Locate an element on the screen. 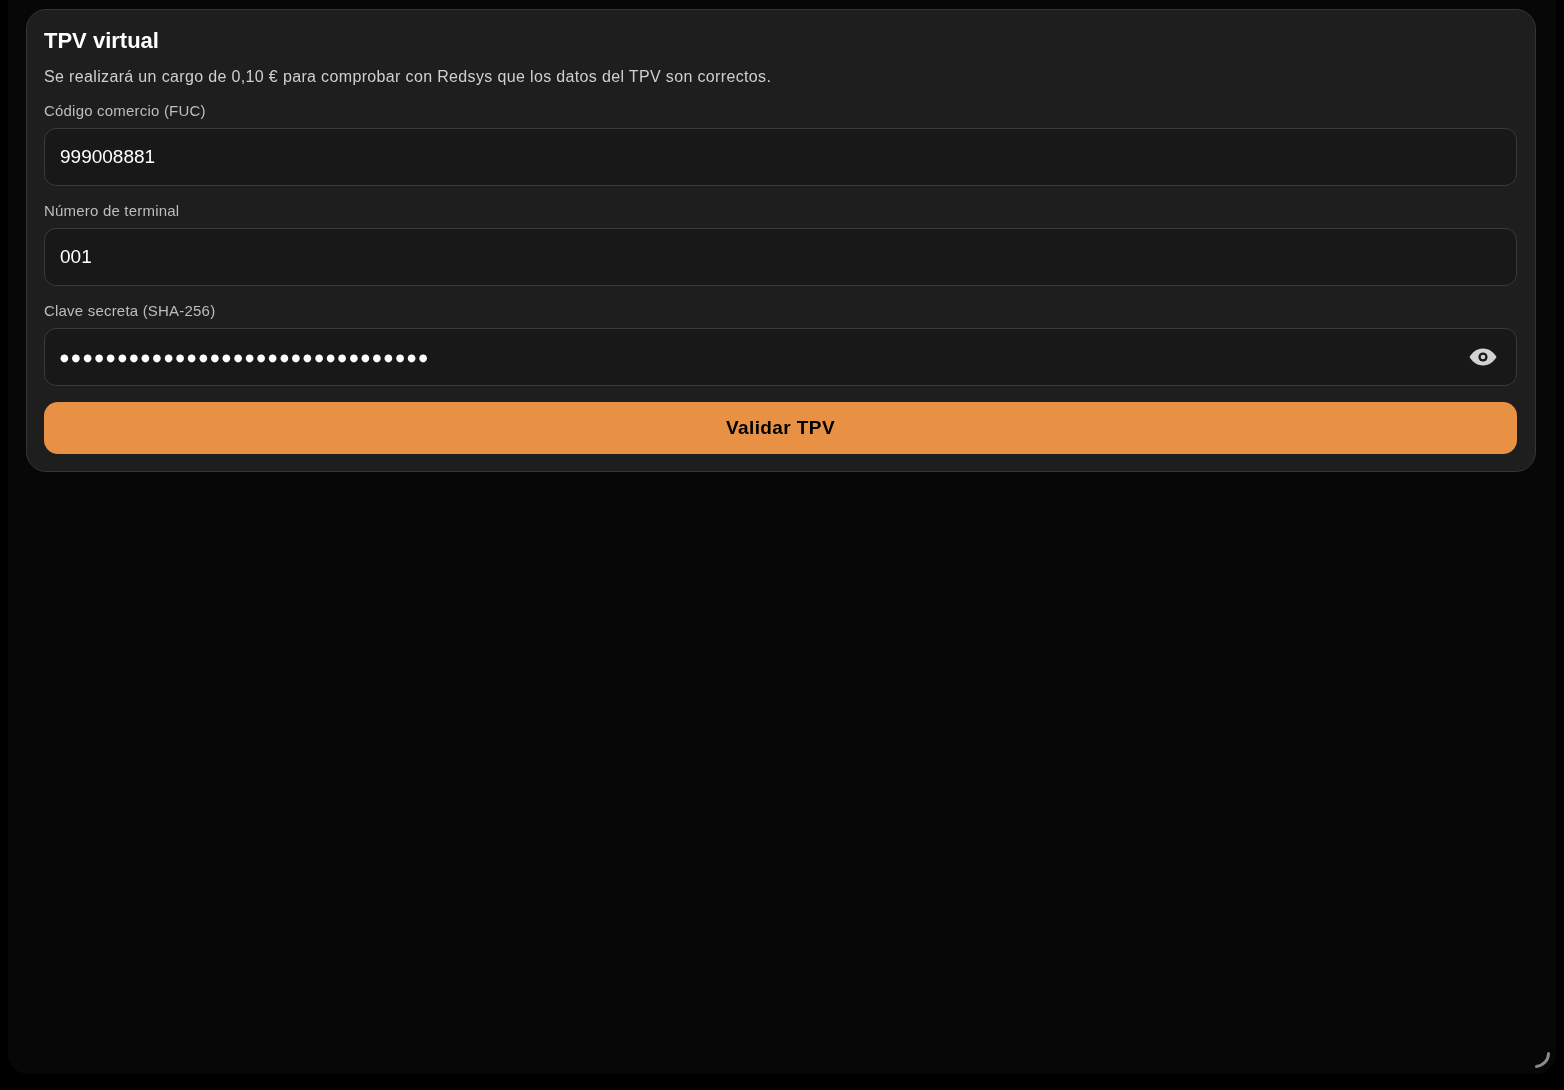  card-description: Se realizará un cargo de 0,10 € para comprobar con Redsys que los datos del TPV son correctos. is located at coordinates (408, 77).